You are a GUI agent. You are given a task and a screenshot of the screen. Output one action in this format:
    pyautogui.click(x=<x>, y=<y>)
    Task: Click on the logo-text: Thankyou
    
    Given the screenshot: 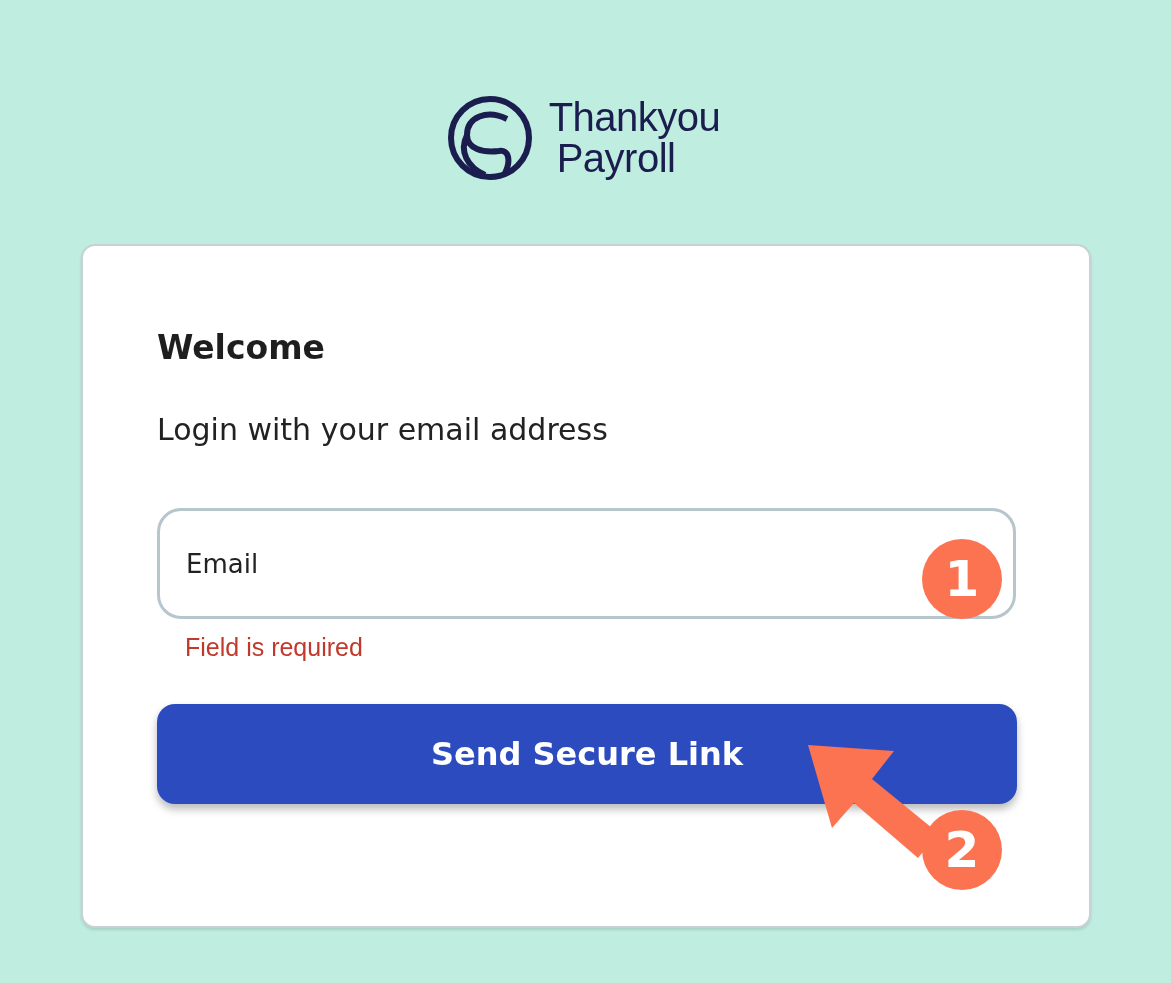 What is the action you would take?
    pyautogui.click(x=634, y=117)
    